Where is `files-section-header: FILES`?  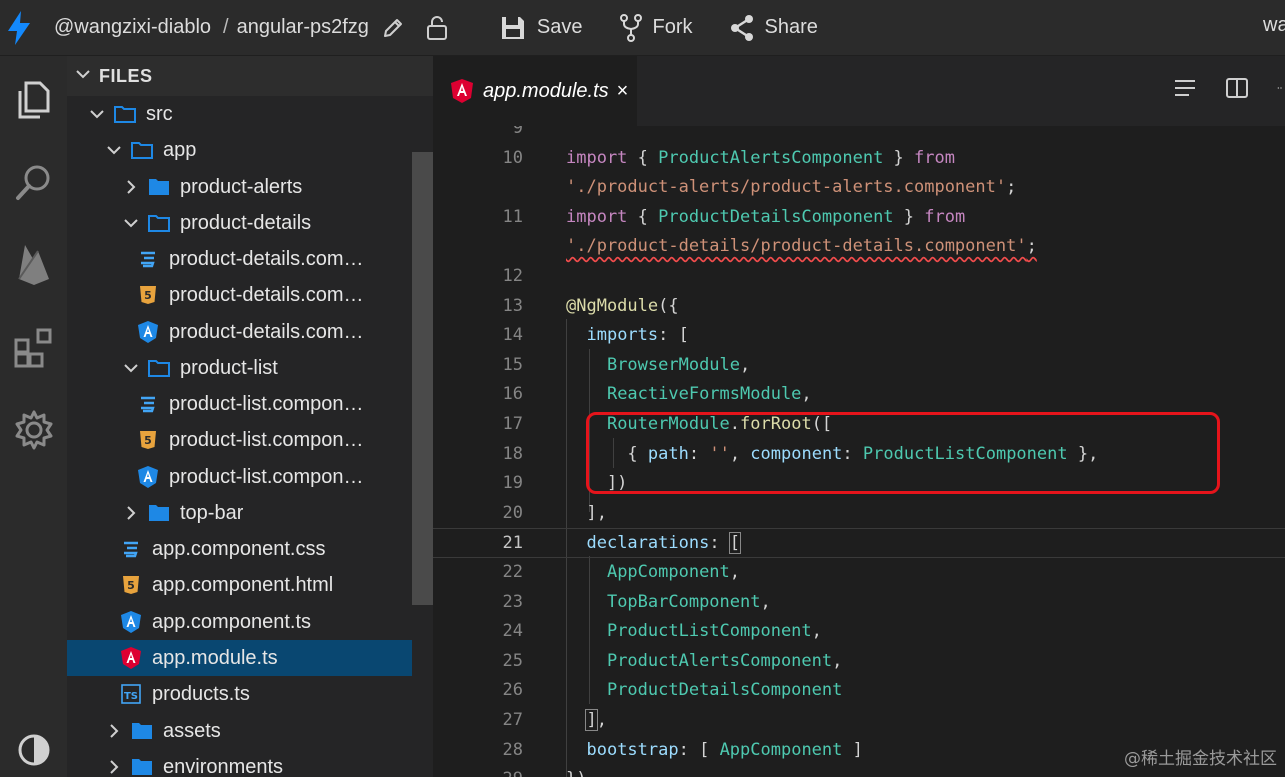
files-section-header: FILES is located at coordinates (250, 76).